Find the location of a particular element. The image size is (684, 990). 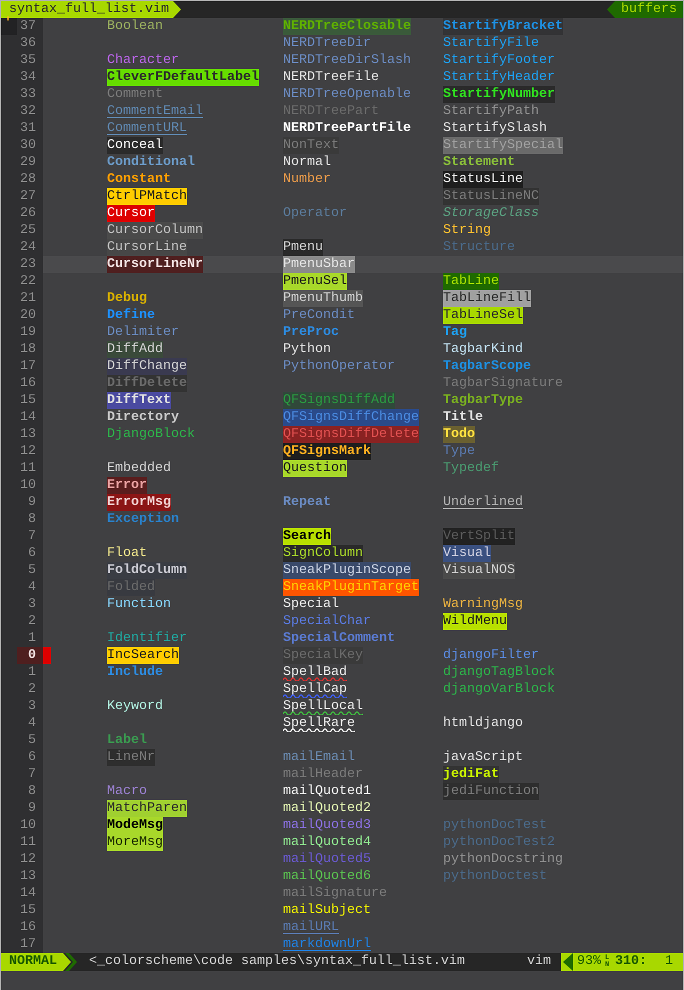

highlight-group-name: CommentEmail is located at coordinates (155, 111).